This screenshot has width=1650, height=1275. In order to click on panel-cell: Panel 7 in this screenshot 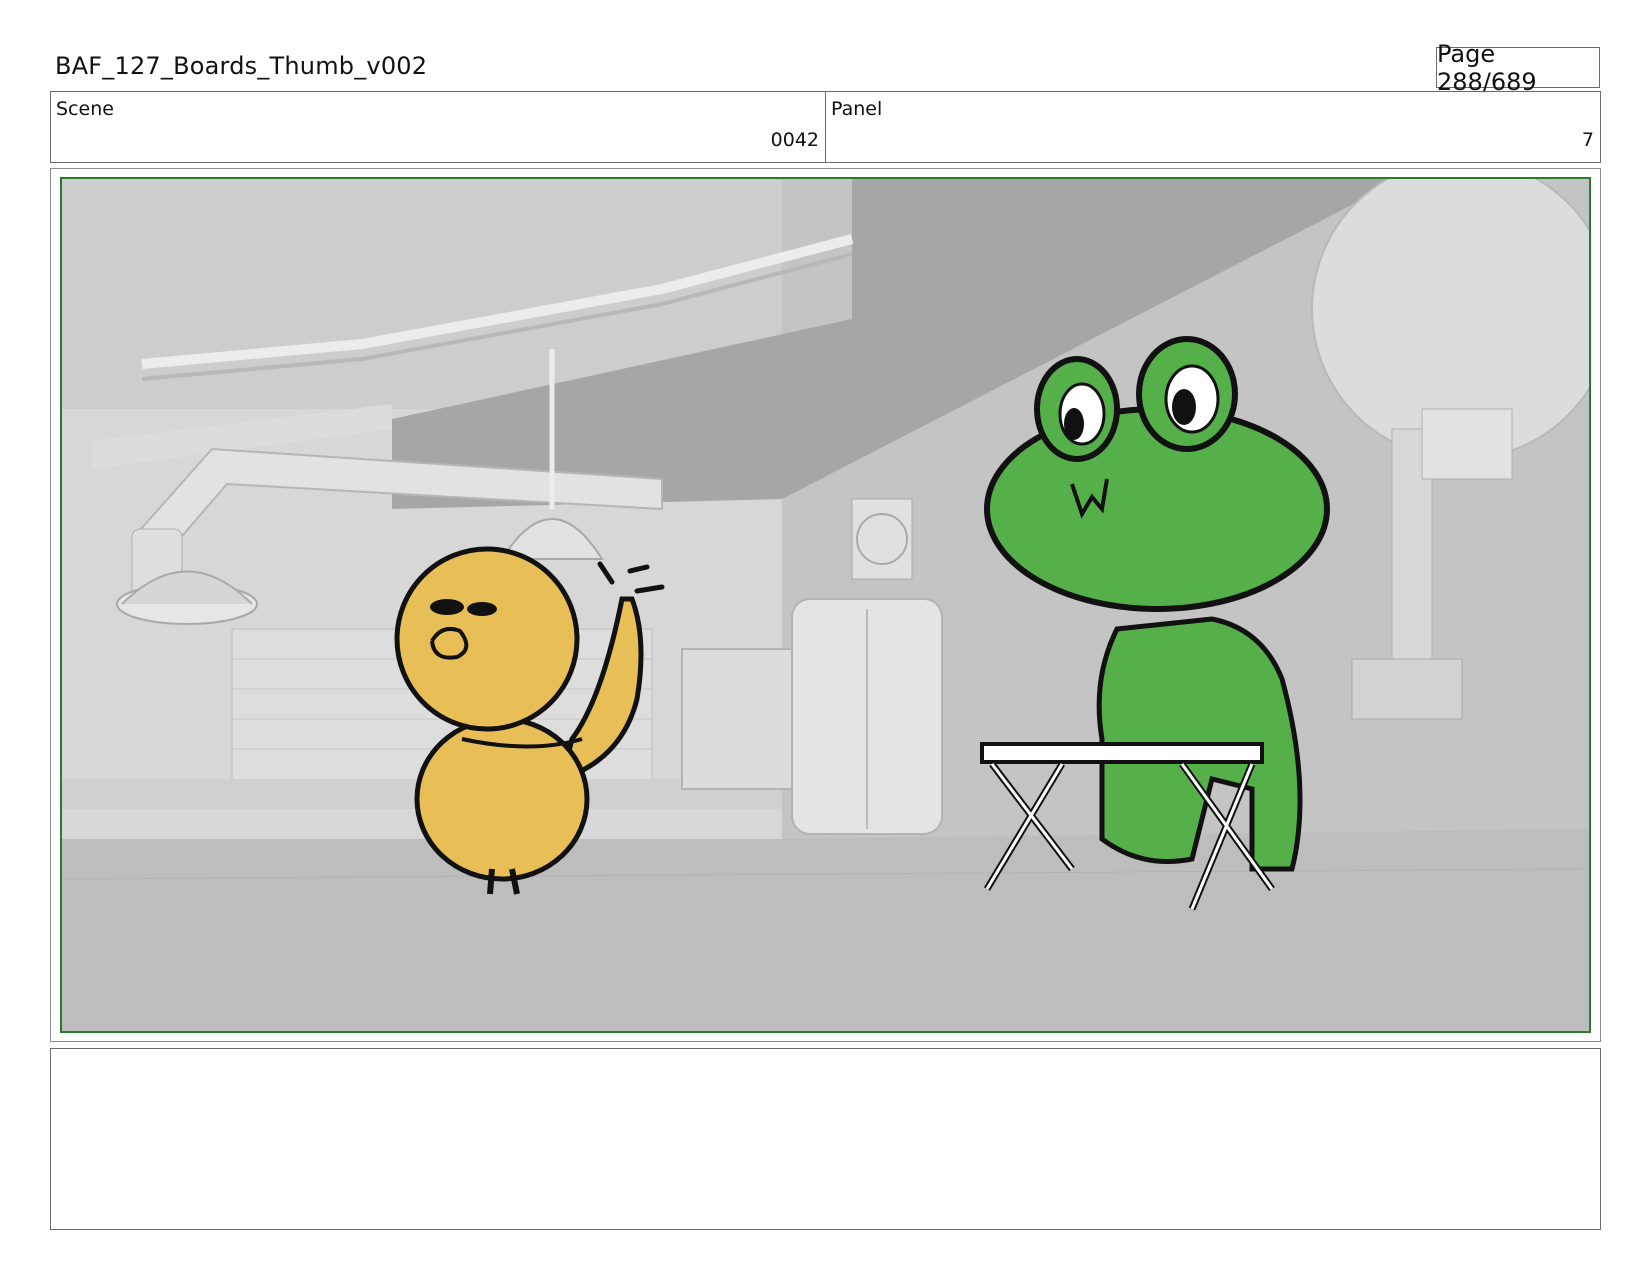, I will do `click(1212, 127)`.